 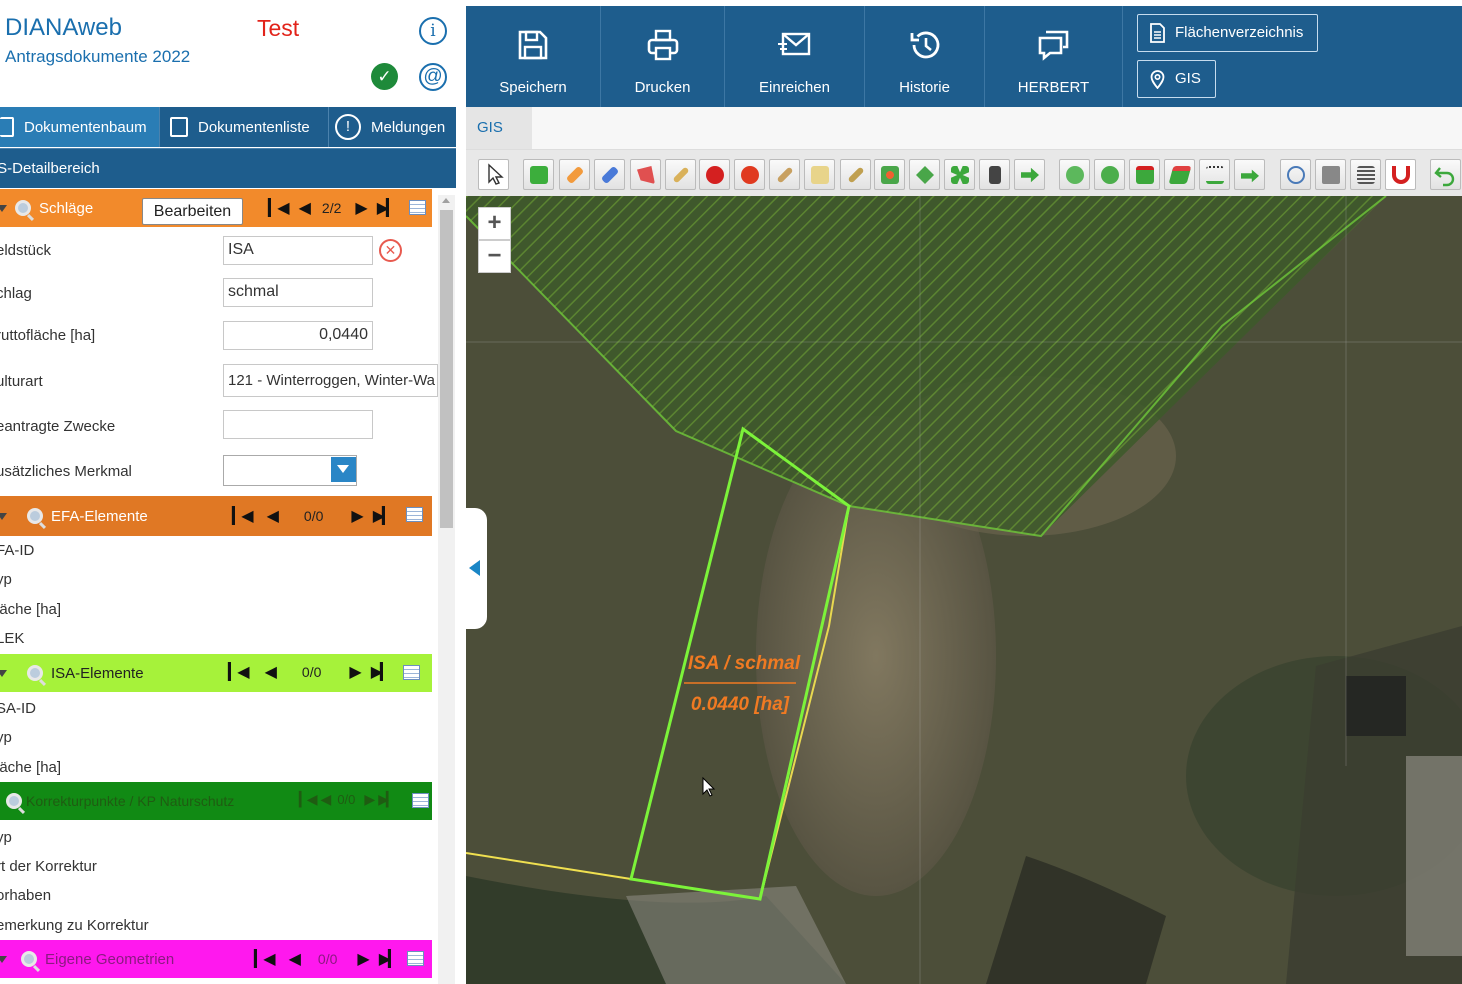 I want to click on pencil-icon, so click(x=680, y=174).